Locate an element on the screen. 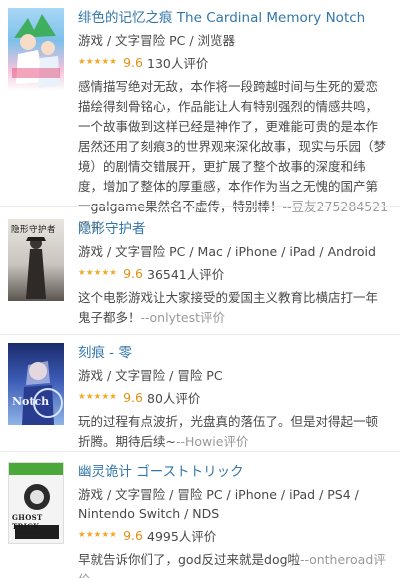 This screenshot has width=400, height=578. cover-image is located at coordinates (36, 49).